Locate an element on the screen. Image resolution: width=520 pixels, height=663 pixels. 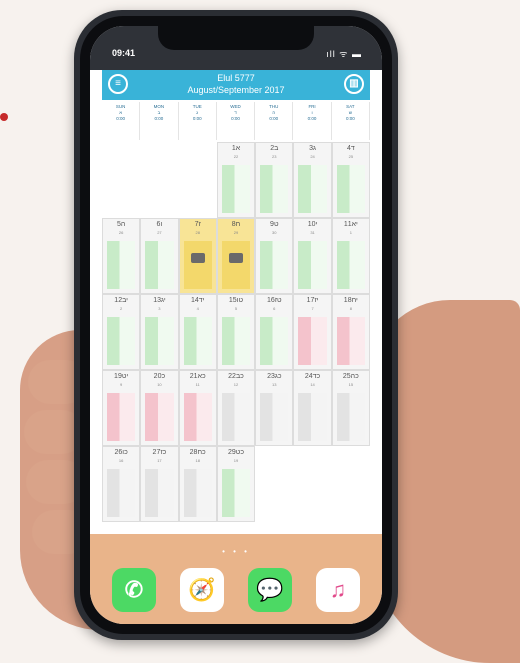
weekday-cell: WED ד 0:00 is located at coordinates (236, 121).